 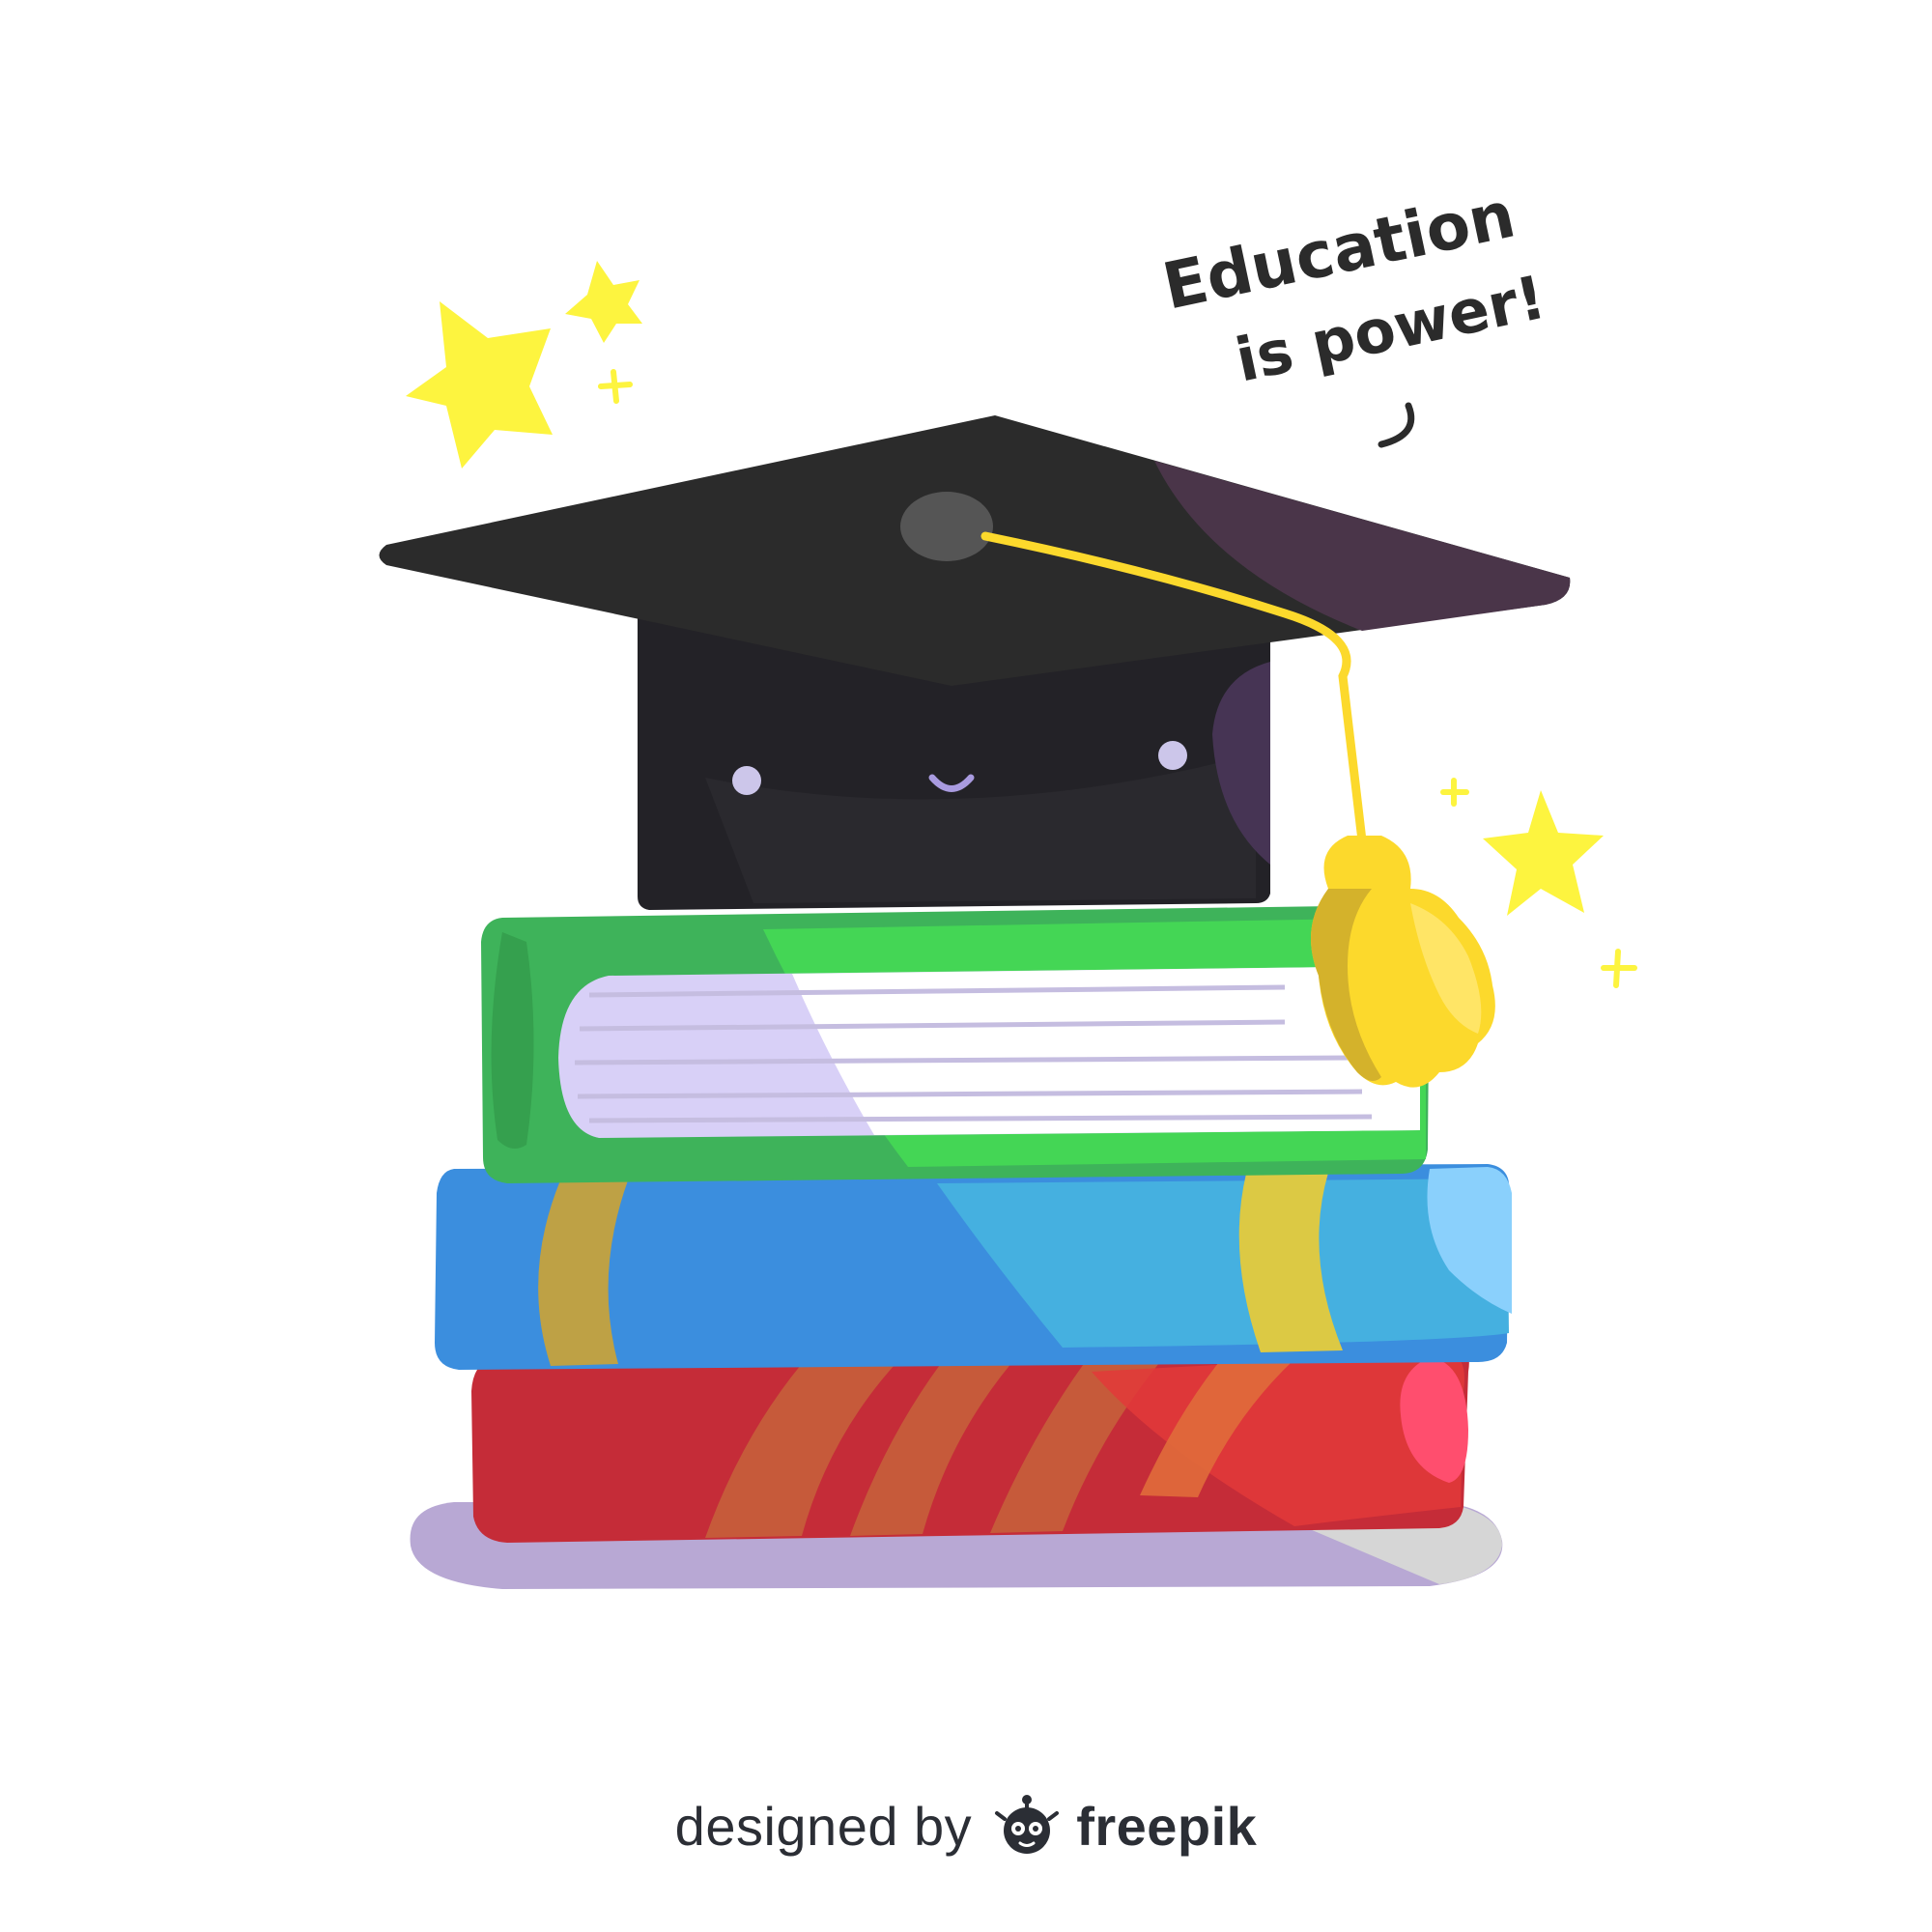 I want to click on freepik-logo-icon, so click(x=1027, y=1824).